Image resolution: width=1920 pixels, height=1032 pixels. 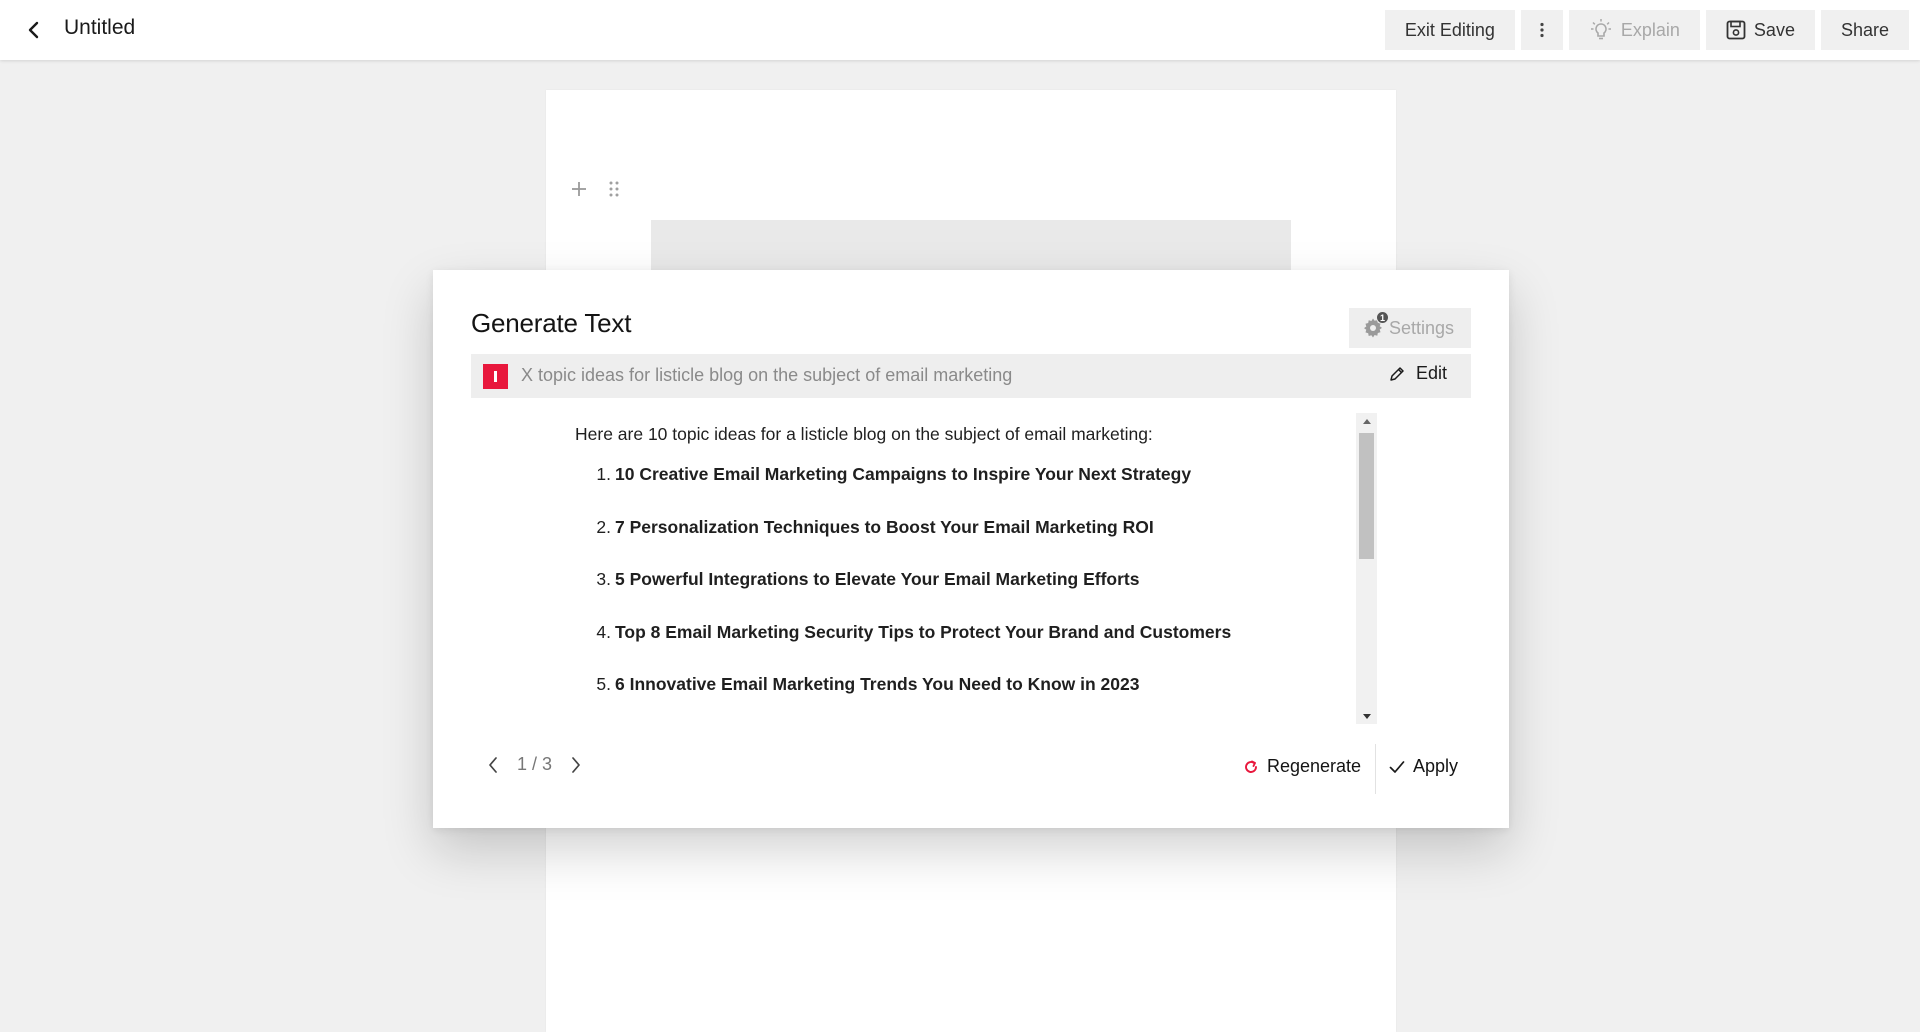 I want to click on lightbulb-icon, so click(x=1600, y=29).